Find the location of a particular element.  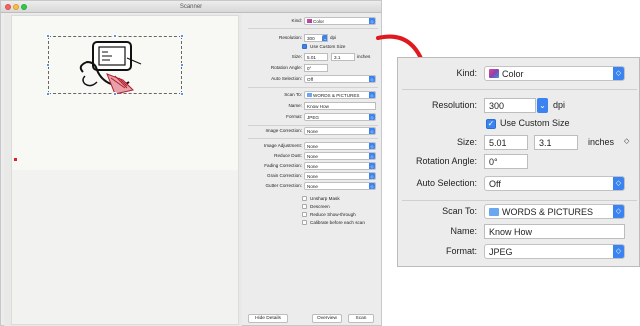

image-correction-row: Image Correction: None ◇ is located at coordinates (313, 131).